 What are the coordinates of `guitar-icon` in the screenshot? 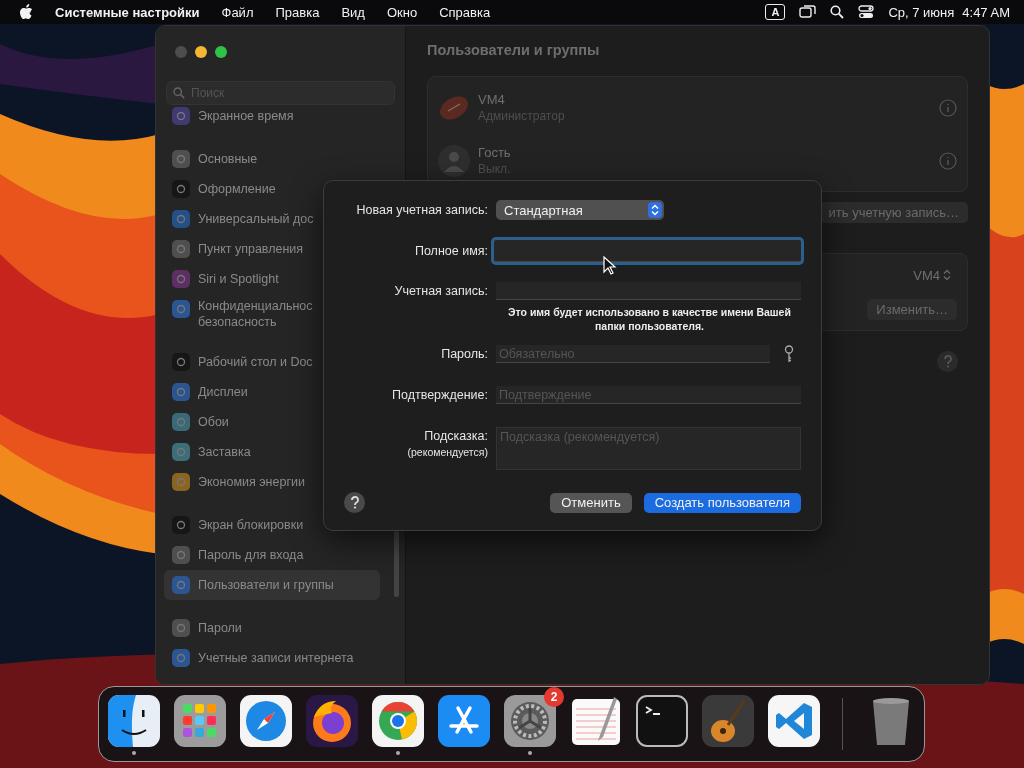 It's located at (728, 721).